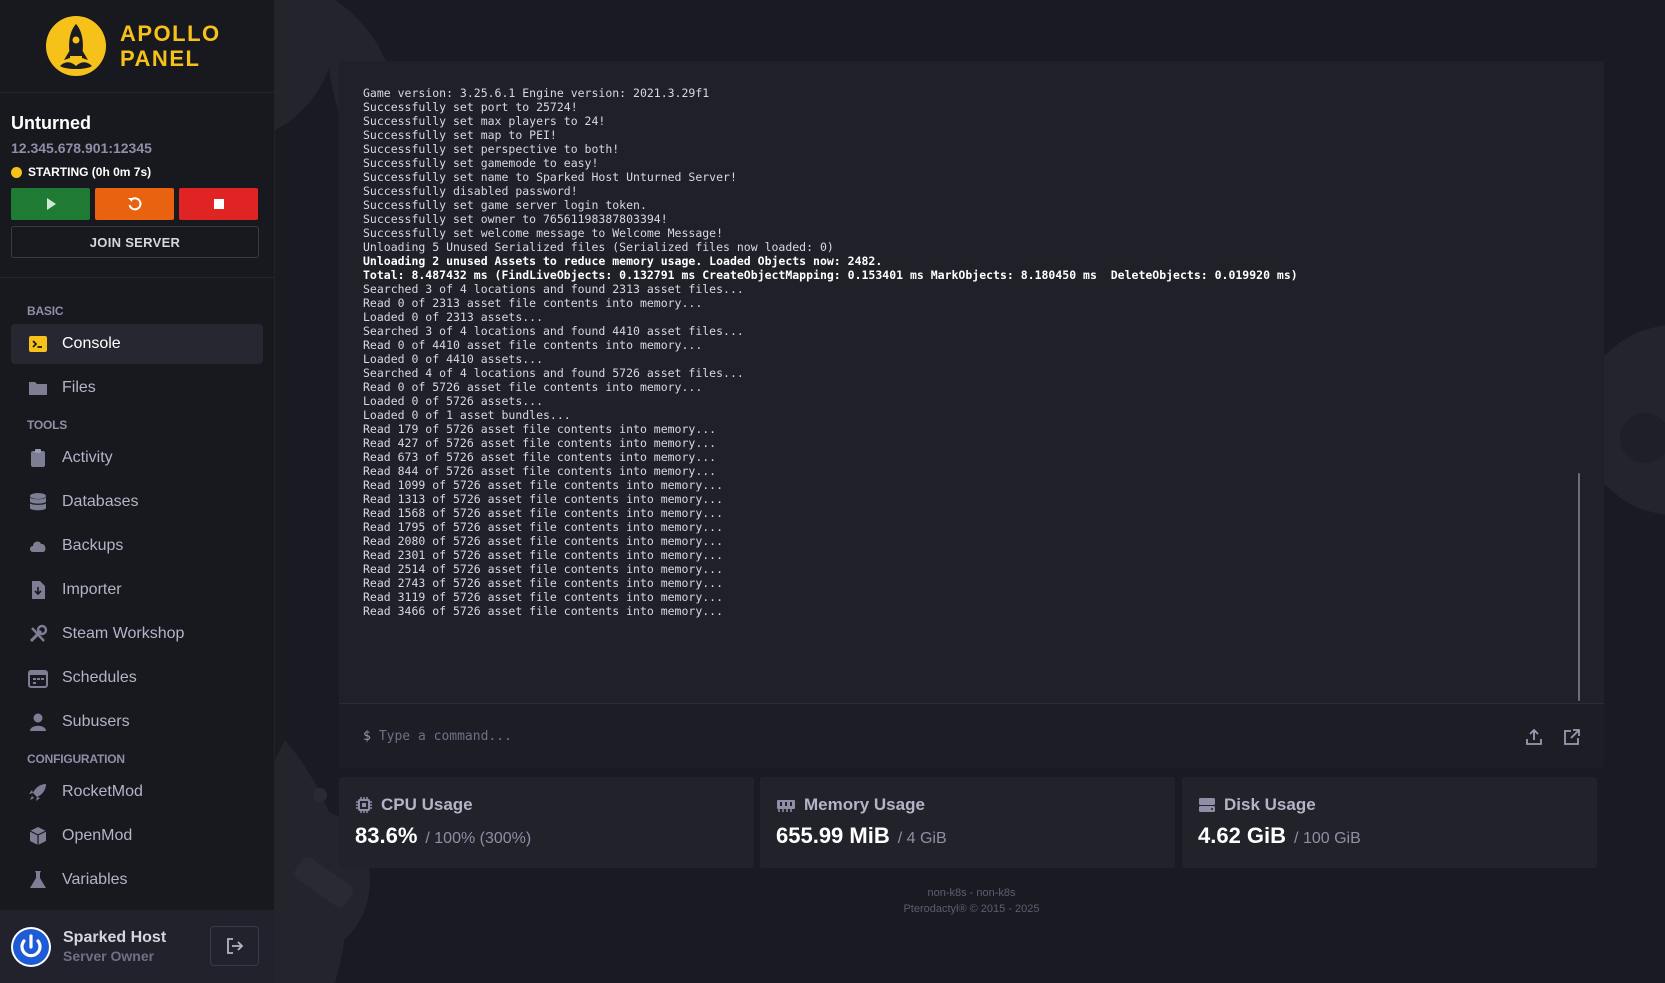 The height and width of the screenshot is (983, 1665). Describe the element at coordinates (1207, 805) in the screenshot. I see `hard-drive-icon` at that location.